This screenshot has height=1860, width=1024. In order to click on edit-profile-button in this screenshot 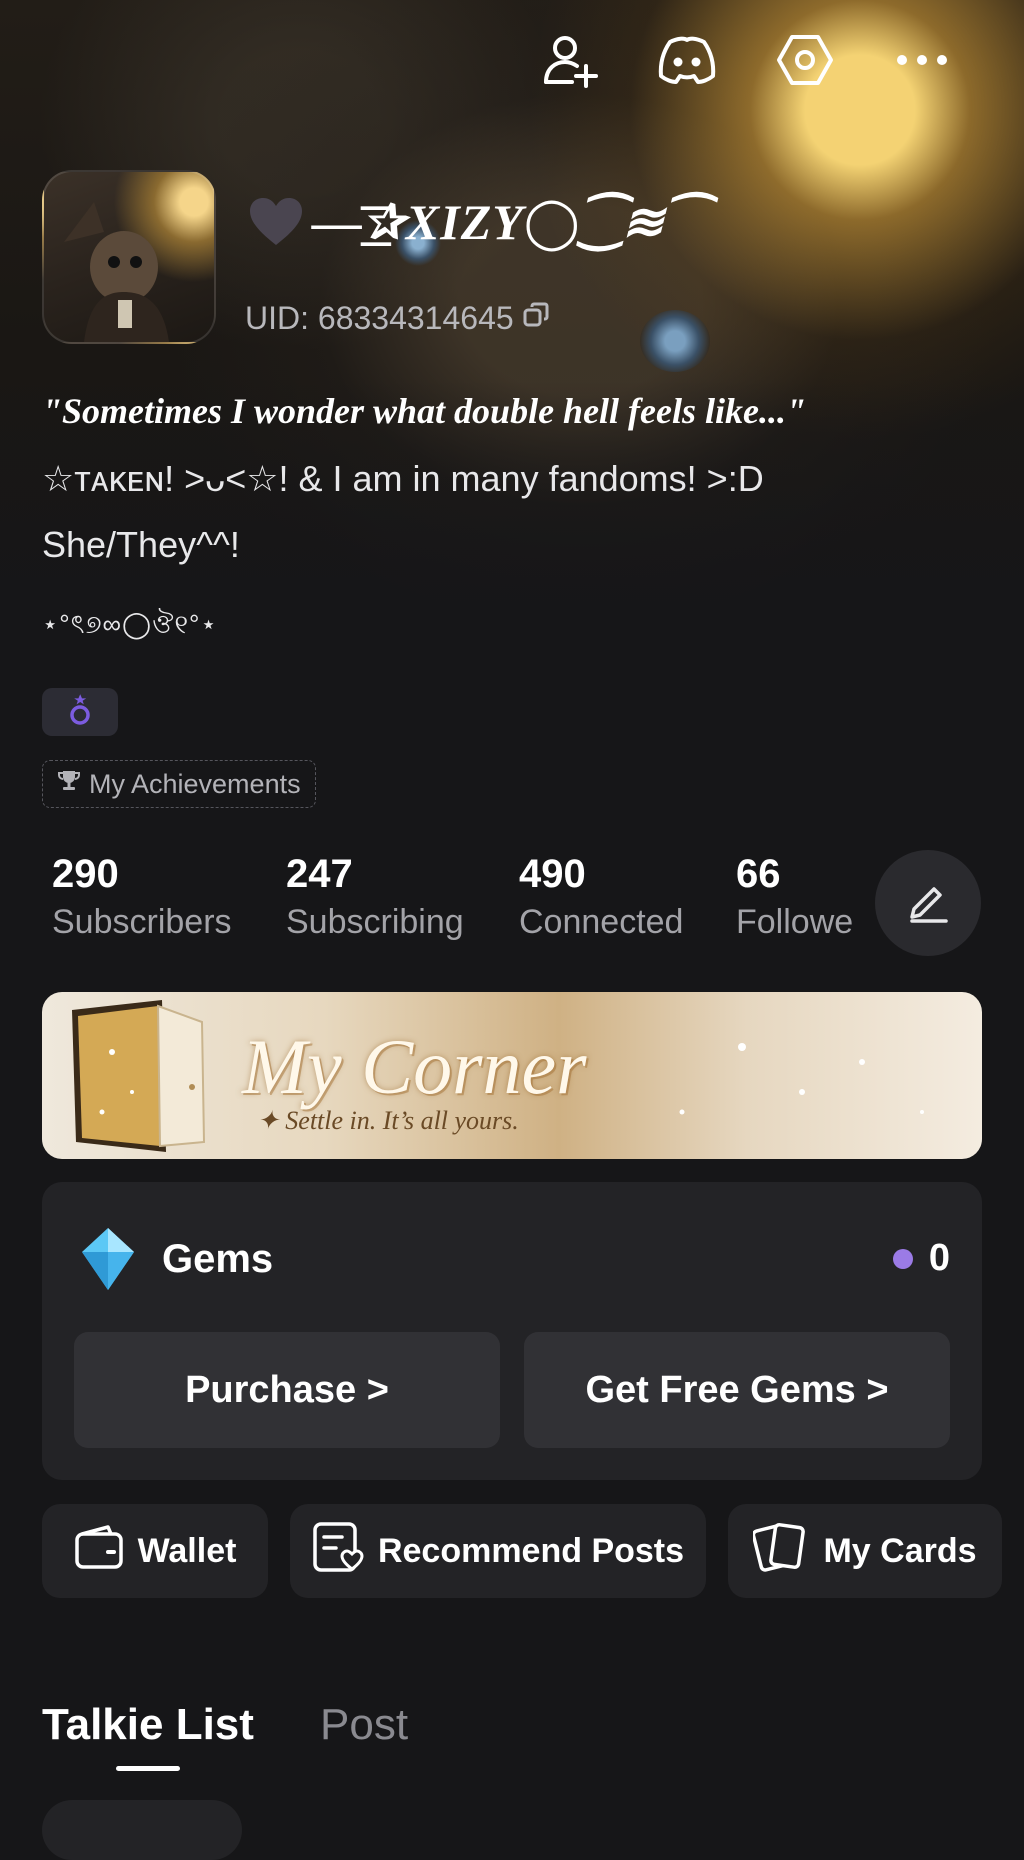, I will do `click(928, 903)`.